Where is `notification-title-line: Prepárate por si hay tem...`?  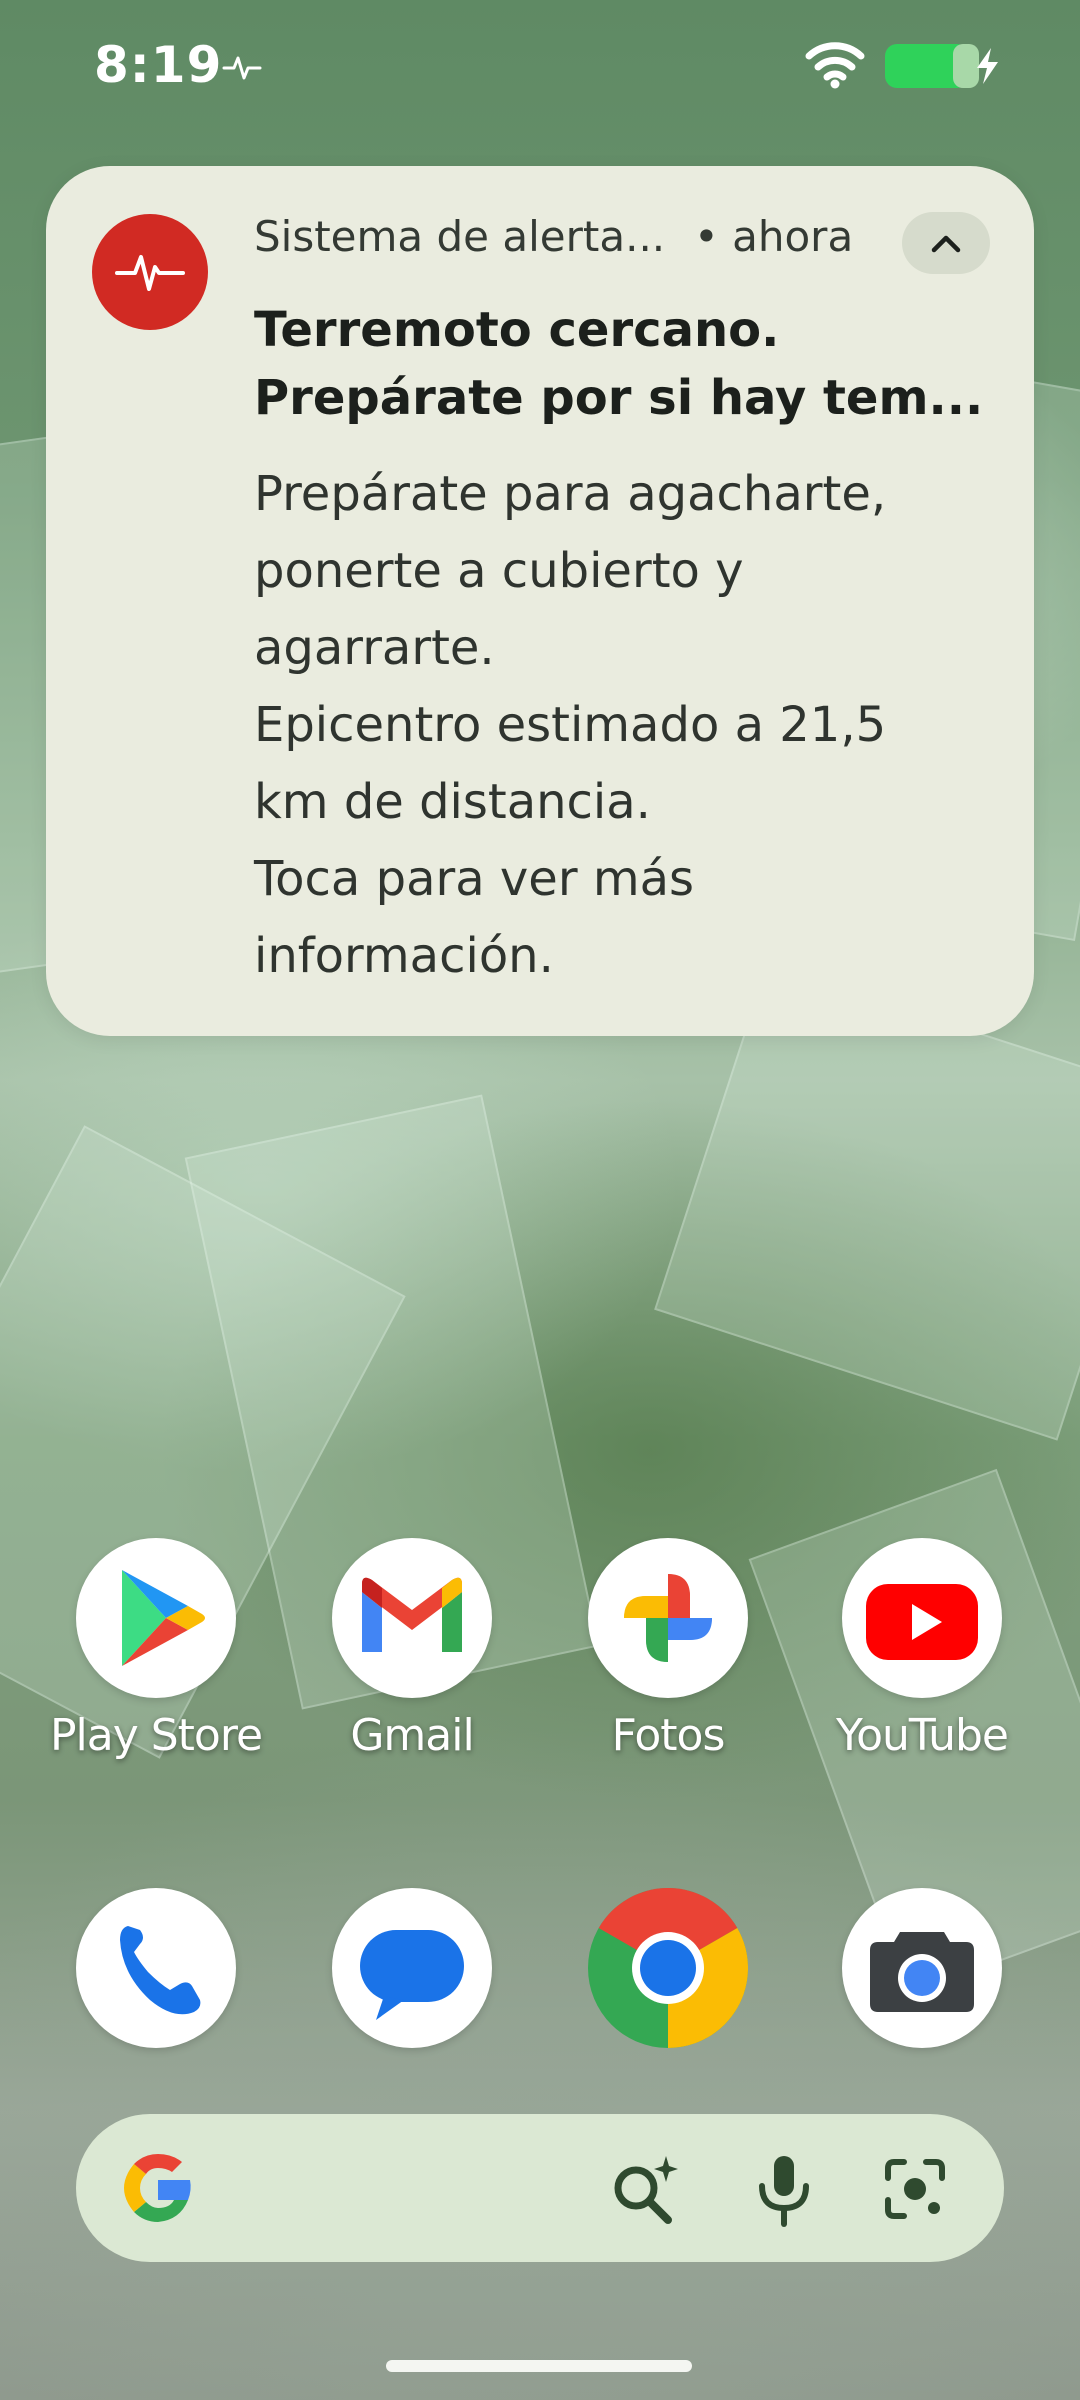
notification-title-line: Prepárate por si hay tem... is located at coordinates (619, 398).